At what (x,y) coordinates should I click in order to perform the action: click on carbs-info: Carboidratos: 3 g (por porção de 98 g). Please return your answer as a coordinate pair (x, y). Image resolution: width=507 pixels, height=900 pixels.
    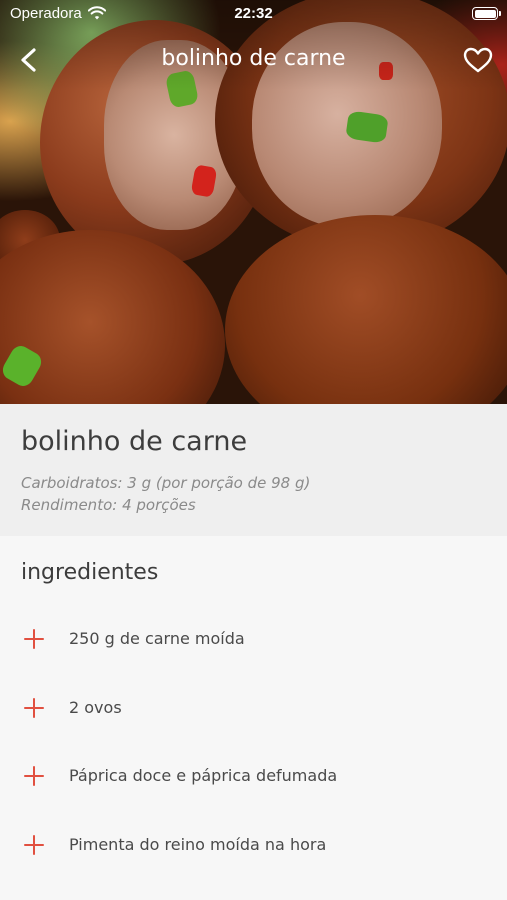
    Looking at the image, I should click on (166, 483).